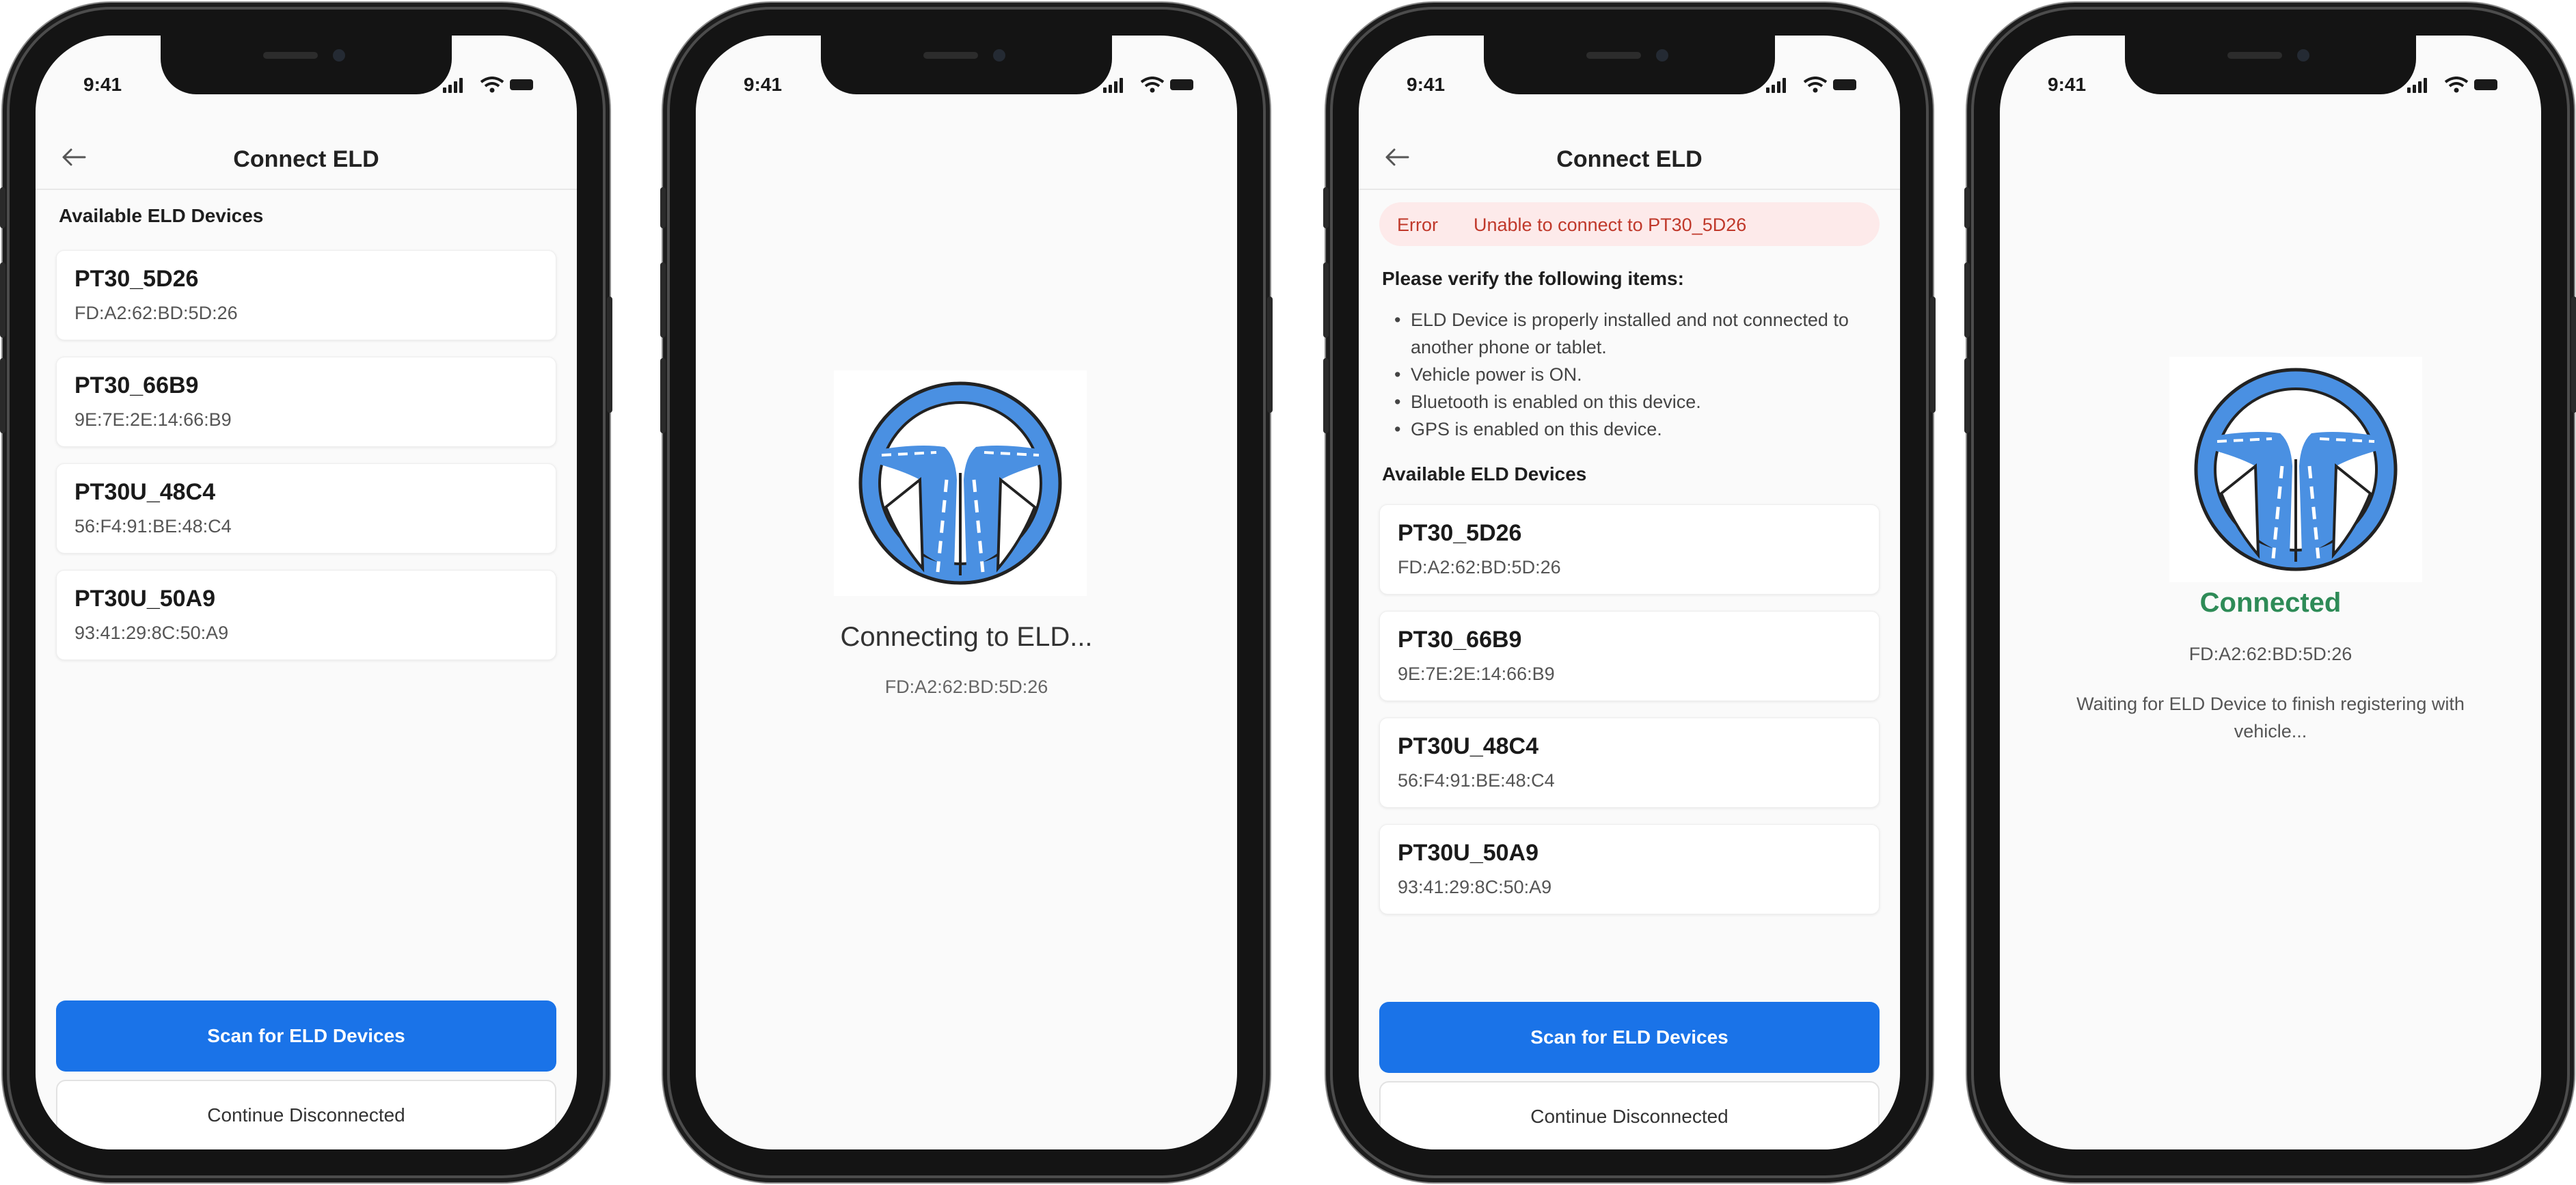 The width and height of the screenshot is (2576, 1185). I want to click on device-name: PT30U_48C4, so click(1469, 746).